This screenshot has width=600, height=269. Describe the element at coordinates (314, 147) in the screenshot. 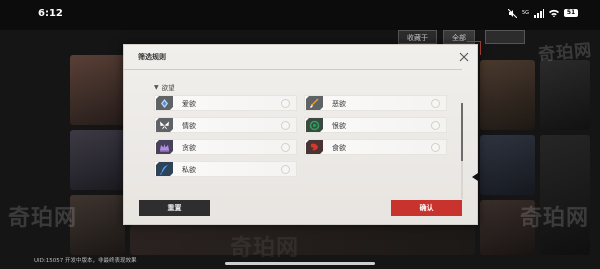

I see `fang-icon` at that location.